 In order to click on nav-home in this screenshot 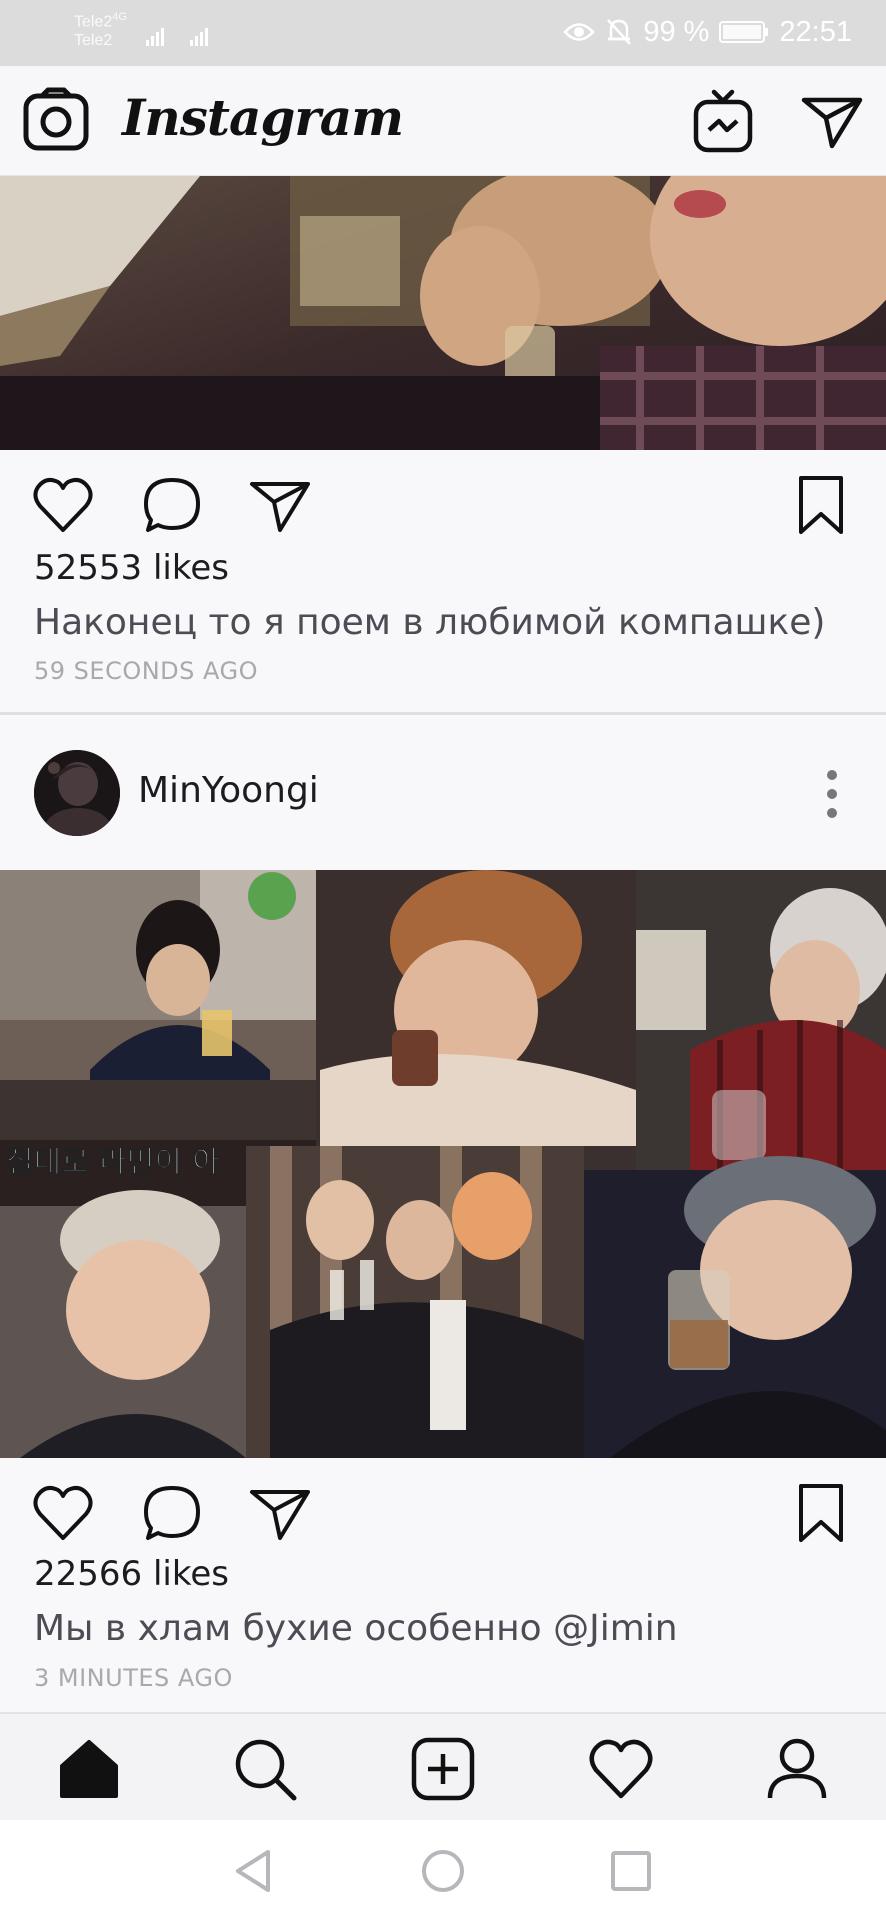, I will do `click(89, 1769)`.